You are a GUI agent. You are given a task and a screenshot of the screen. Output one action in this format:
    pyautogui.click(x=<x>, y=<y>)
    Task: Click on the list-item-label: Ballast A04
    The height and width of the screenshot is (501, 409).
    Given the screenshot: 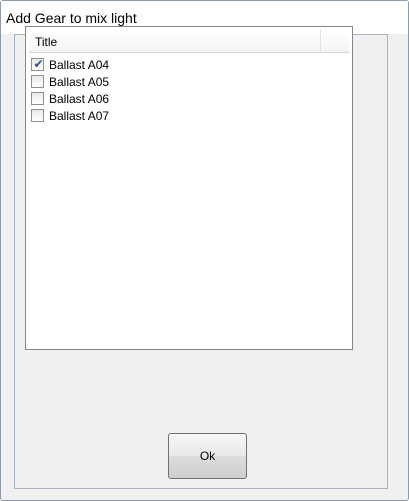 What is the action you would take?
    pyautogui.click(x=79, y=65)
    